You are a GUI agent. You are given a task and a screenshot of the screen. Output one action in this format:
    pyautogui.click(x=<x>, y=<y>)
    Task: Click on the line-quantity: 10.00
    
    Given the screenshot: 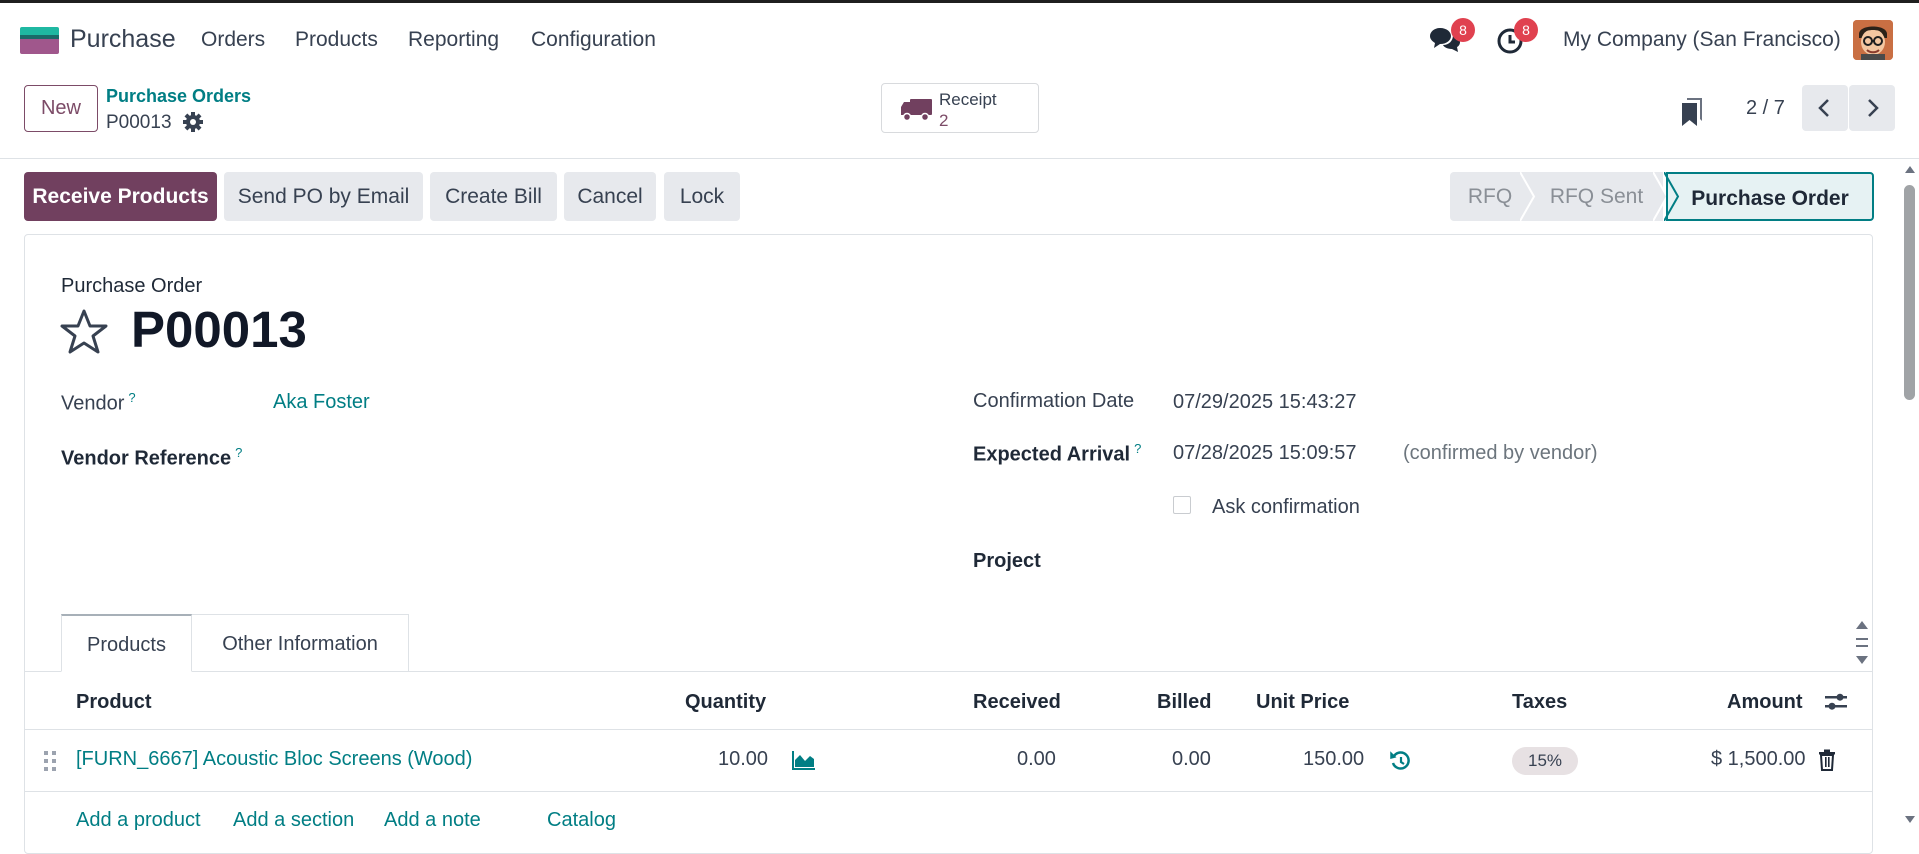 What is the action you would take?
    pyautogui.click(x=743, y=759)
    